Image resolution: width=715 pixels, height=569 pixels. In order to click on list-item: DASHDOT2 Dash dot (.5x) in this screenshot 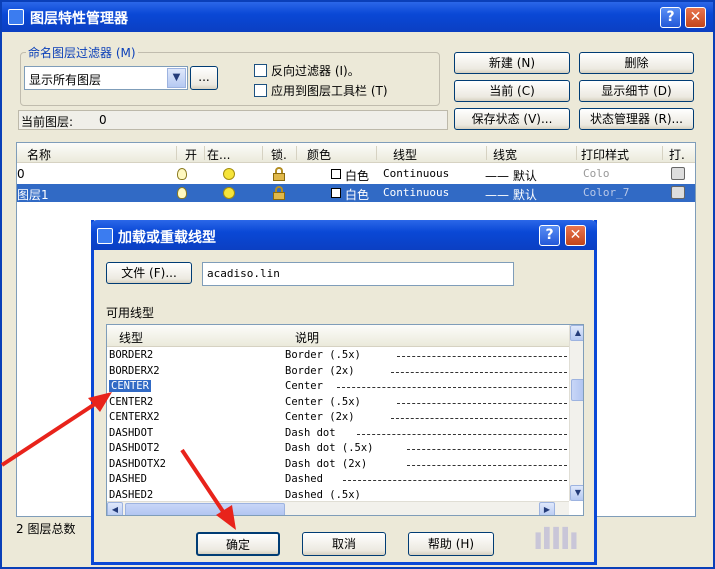, I will do `click(338, 449)`.